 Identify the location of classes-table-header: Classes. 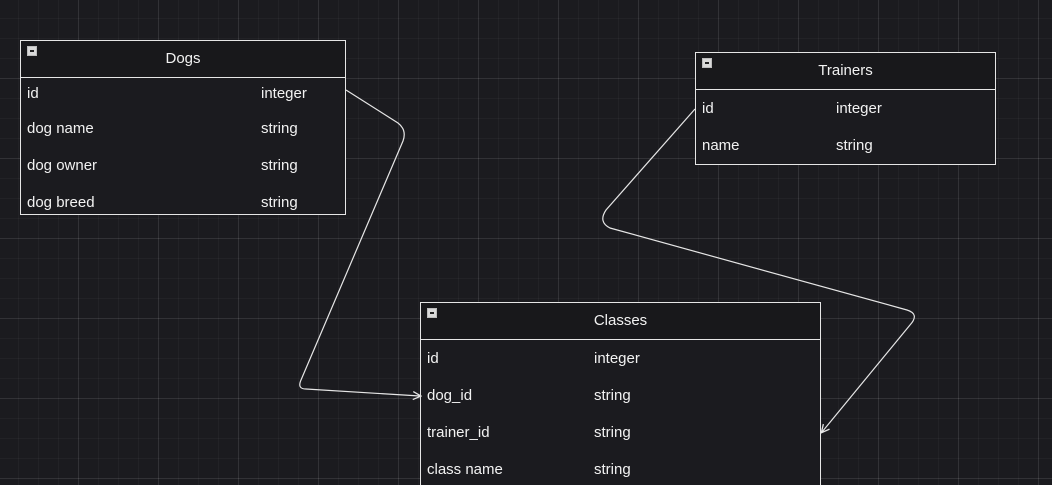
(620, 321).